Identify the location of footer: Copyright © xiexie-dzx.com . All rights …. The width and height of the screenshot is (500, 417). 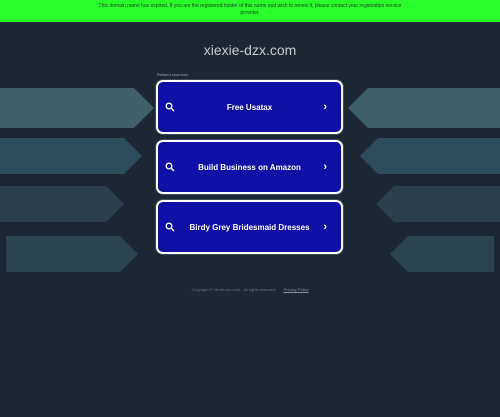
(250, 289).